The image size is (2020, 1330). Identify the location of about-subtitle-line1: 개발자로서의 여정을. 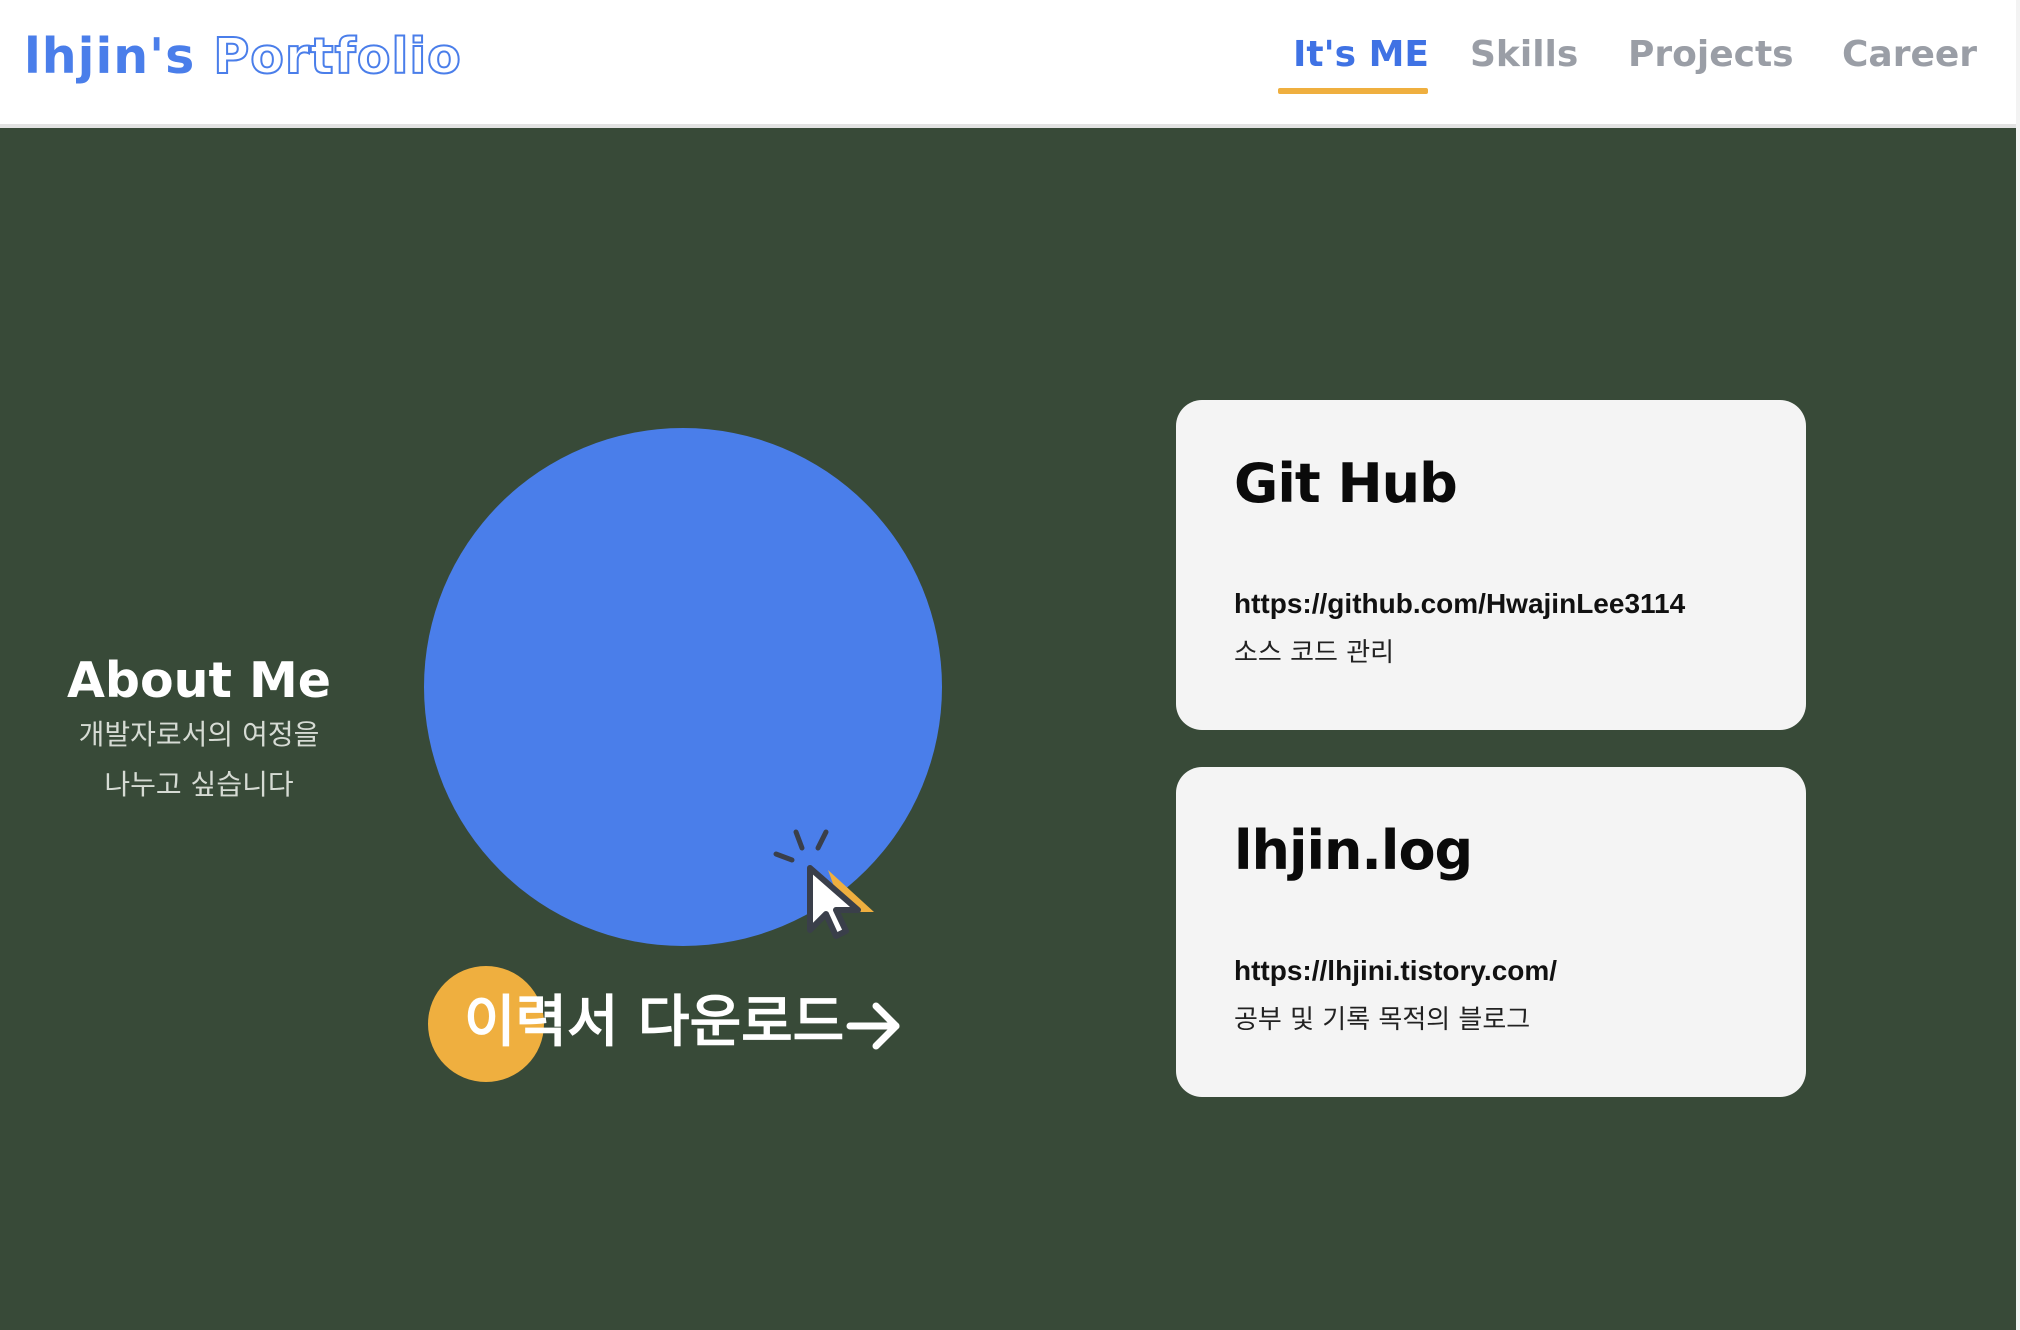
(199, 734).